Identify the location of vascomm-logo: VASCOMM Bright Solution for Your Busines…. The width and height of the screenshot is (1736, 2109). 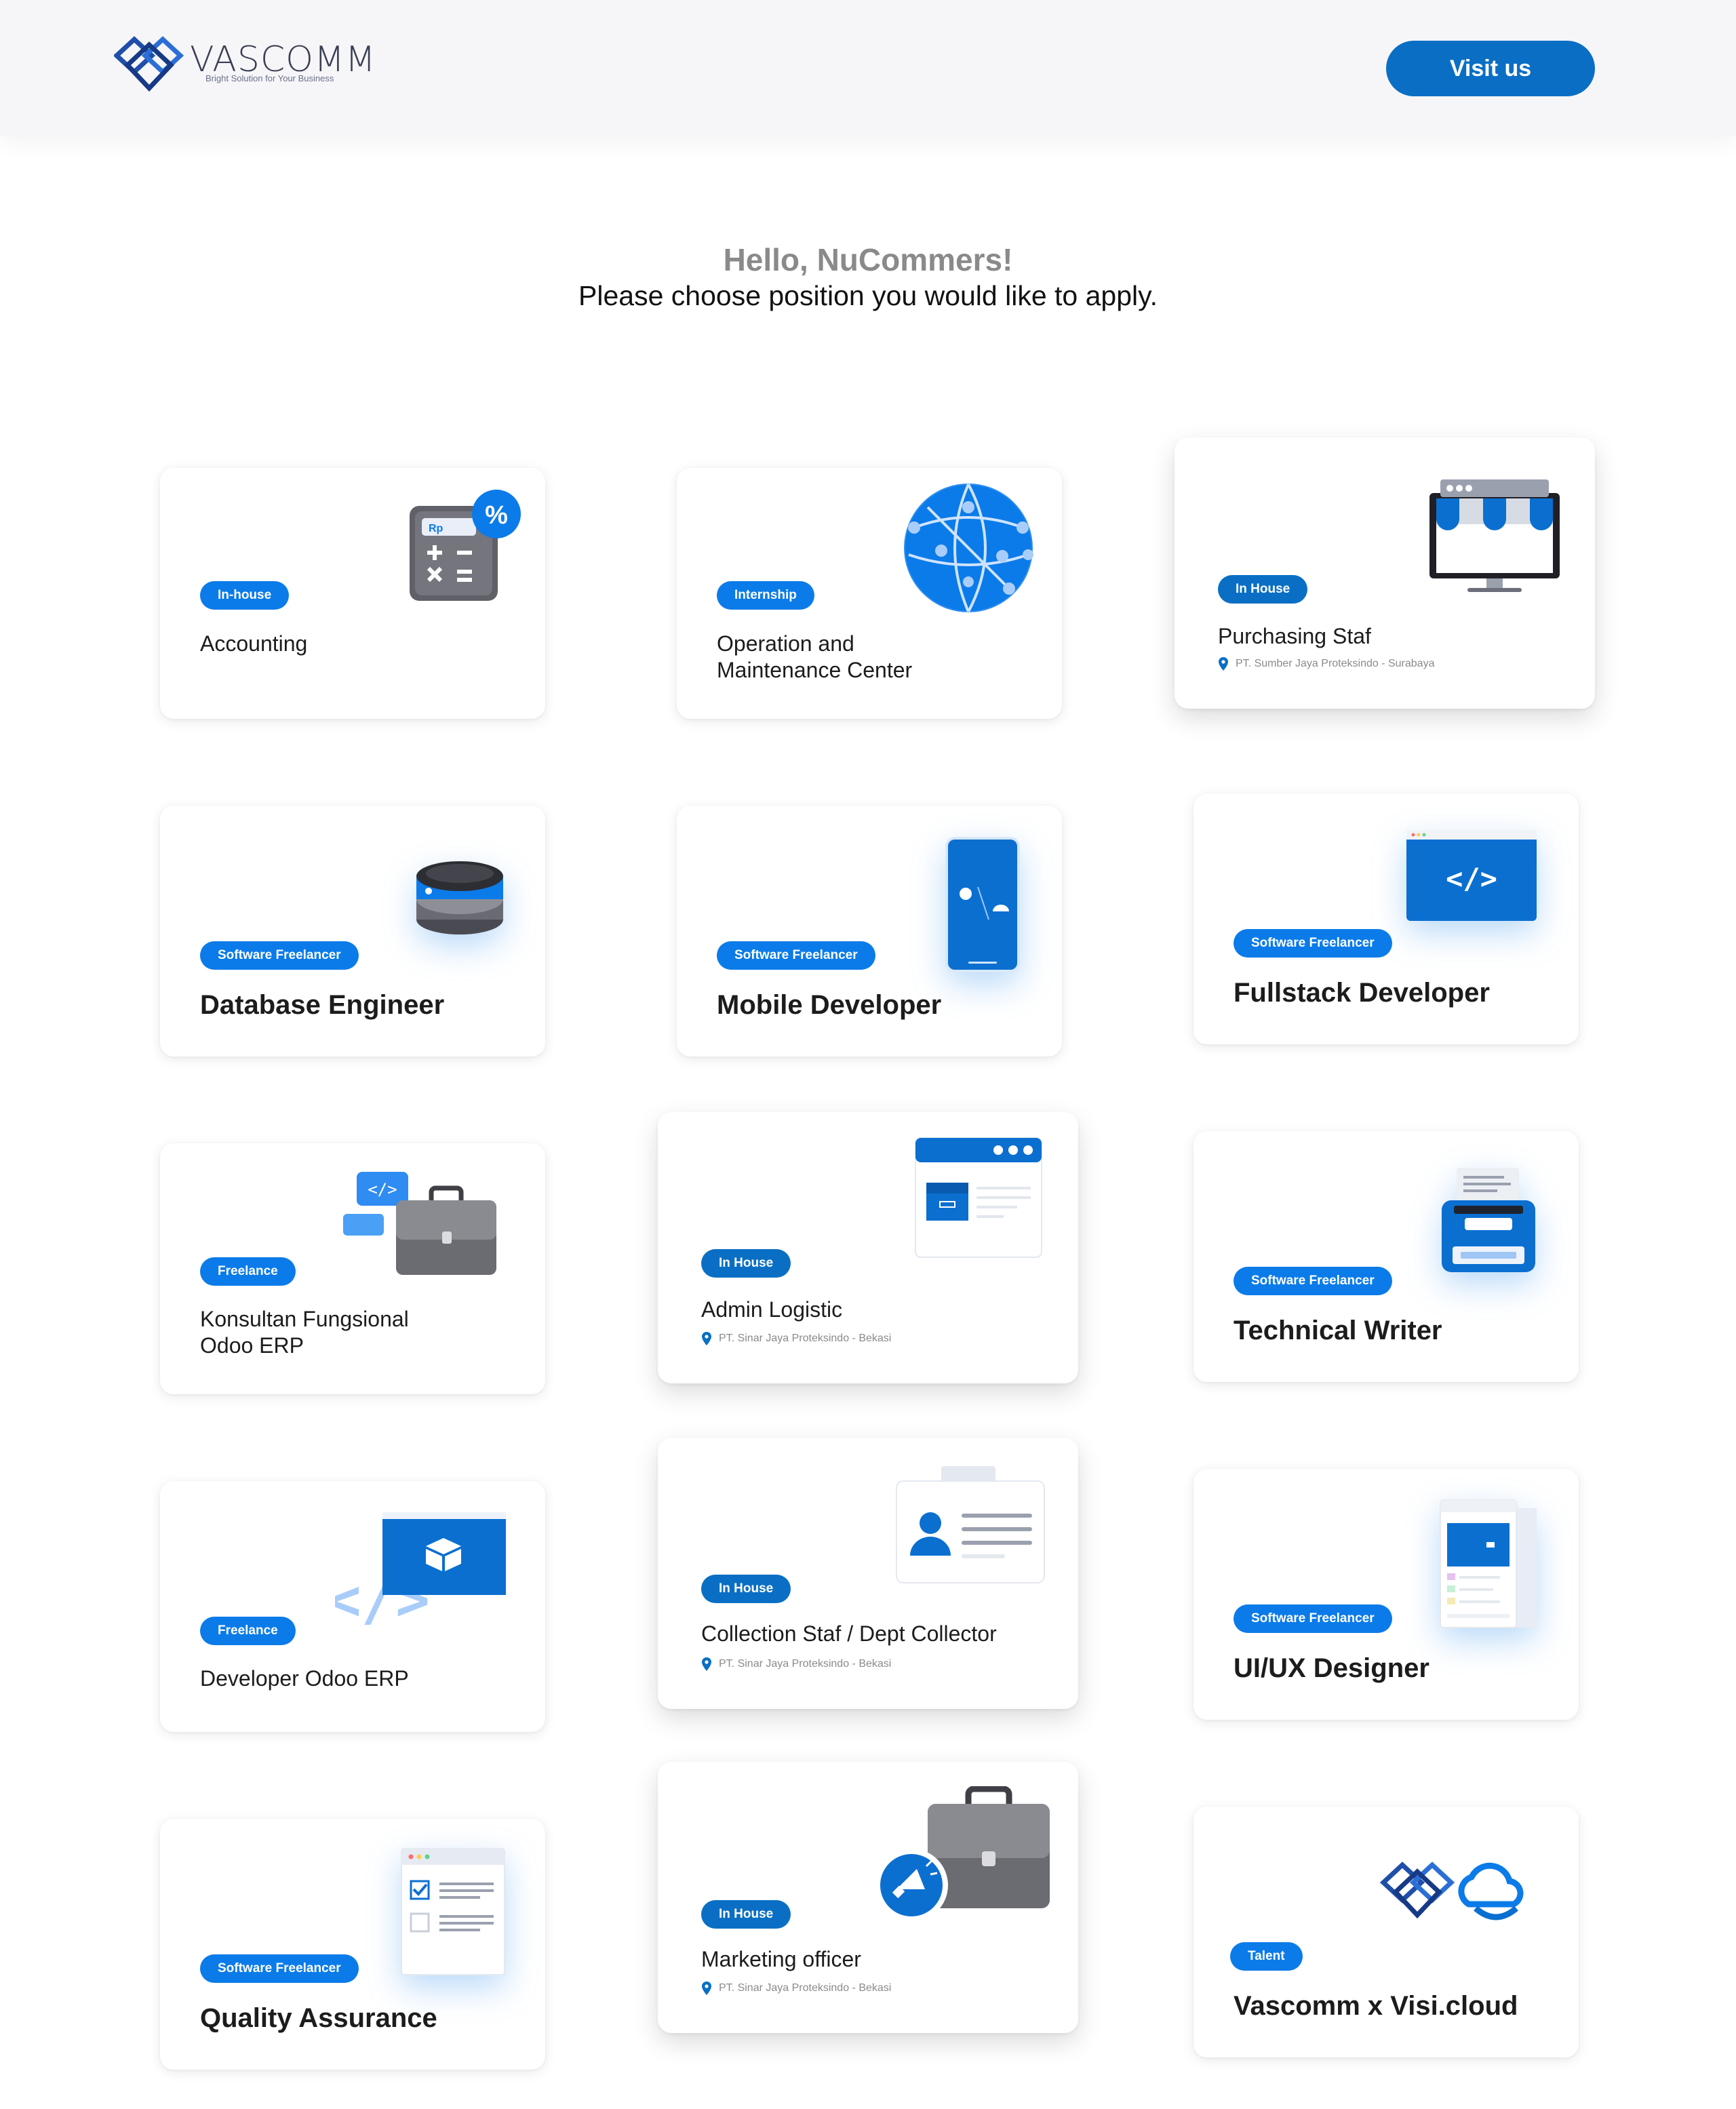
(245, 64).